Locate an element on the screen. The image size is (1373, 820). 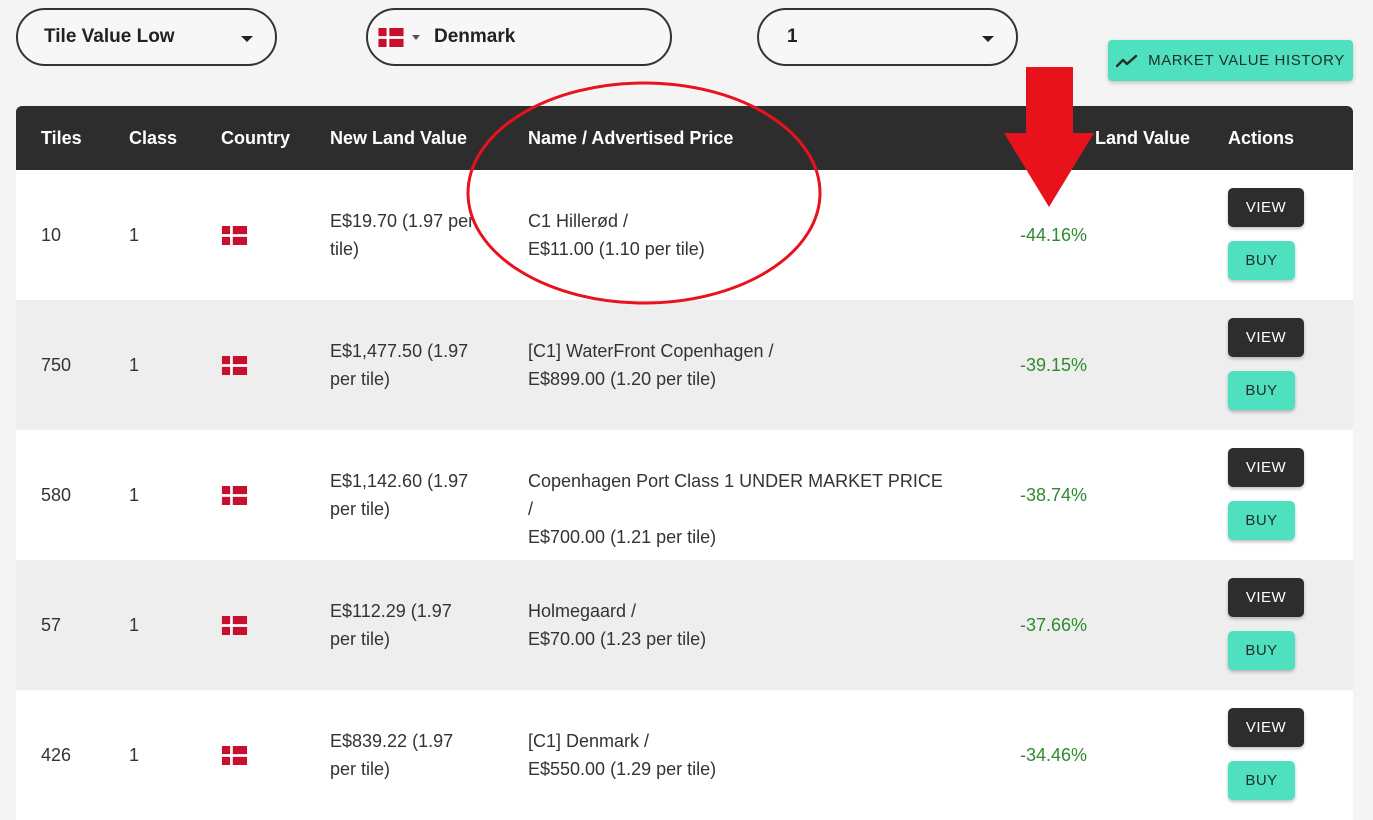
cell-land-value-diff: -37.66% is located at coordinates (1054, 625).